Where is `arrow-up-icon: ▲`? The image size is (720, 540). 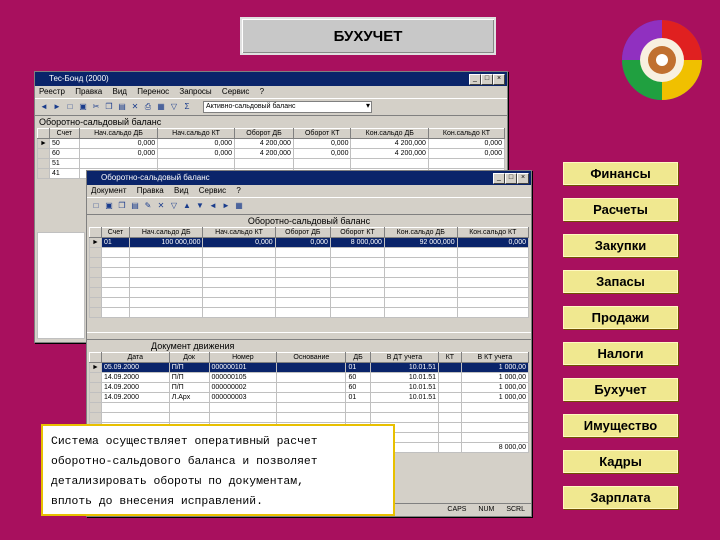 arrow-up-icon: ▲ is located at coordinates (187, 206).